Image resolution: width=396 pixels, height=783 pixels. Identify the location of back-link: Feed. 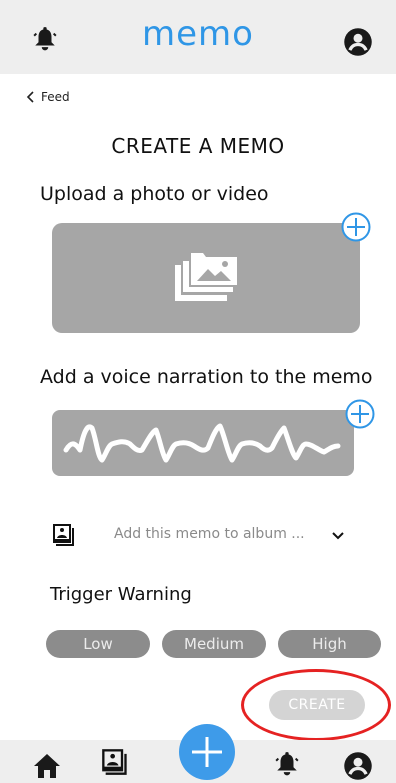
(48, 97).